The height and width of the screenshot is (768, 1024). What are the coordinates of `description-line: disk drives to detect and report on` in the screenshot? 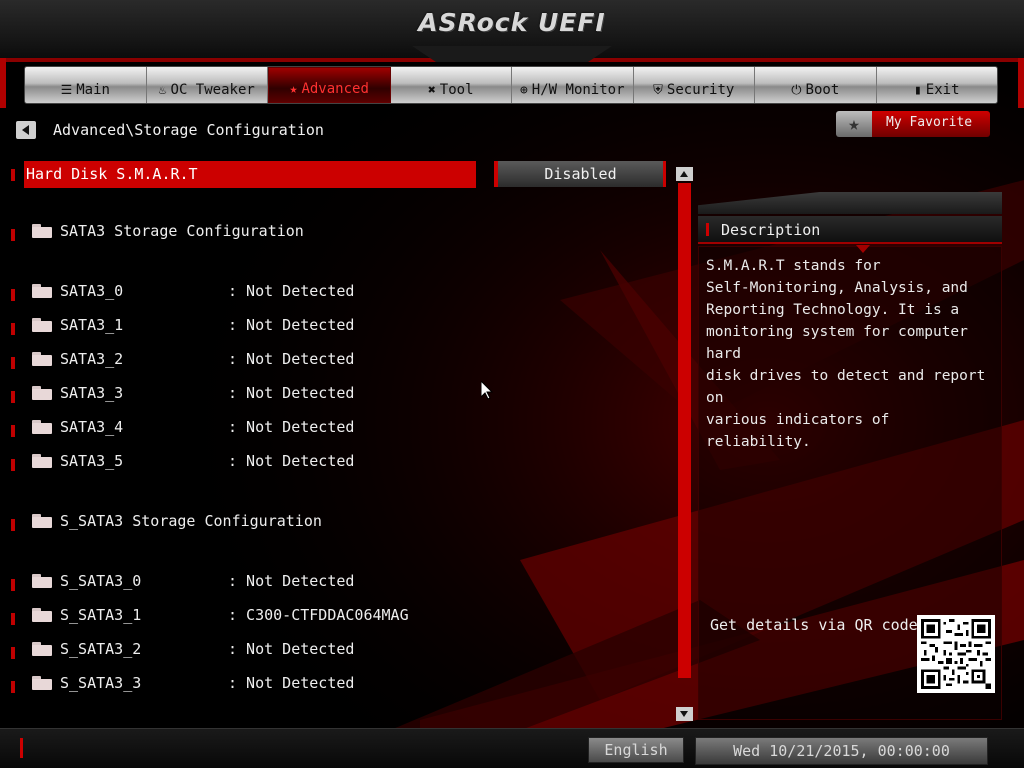 It's located at (846, 387).